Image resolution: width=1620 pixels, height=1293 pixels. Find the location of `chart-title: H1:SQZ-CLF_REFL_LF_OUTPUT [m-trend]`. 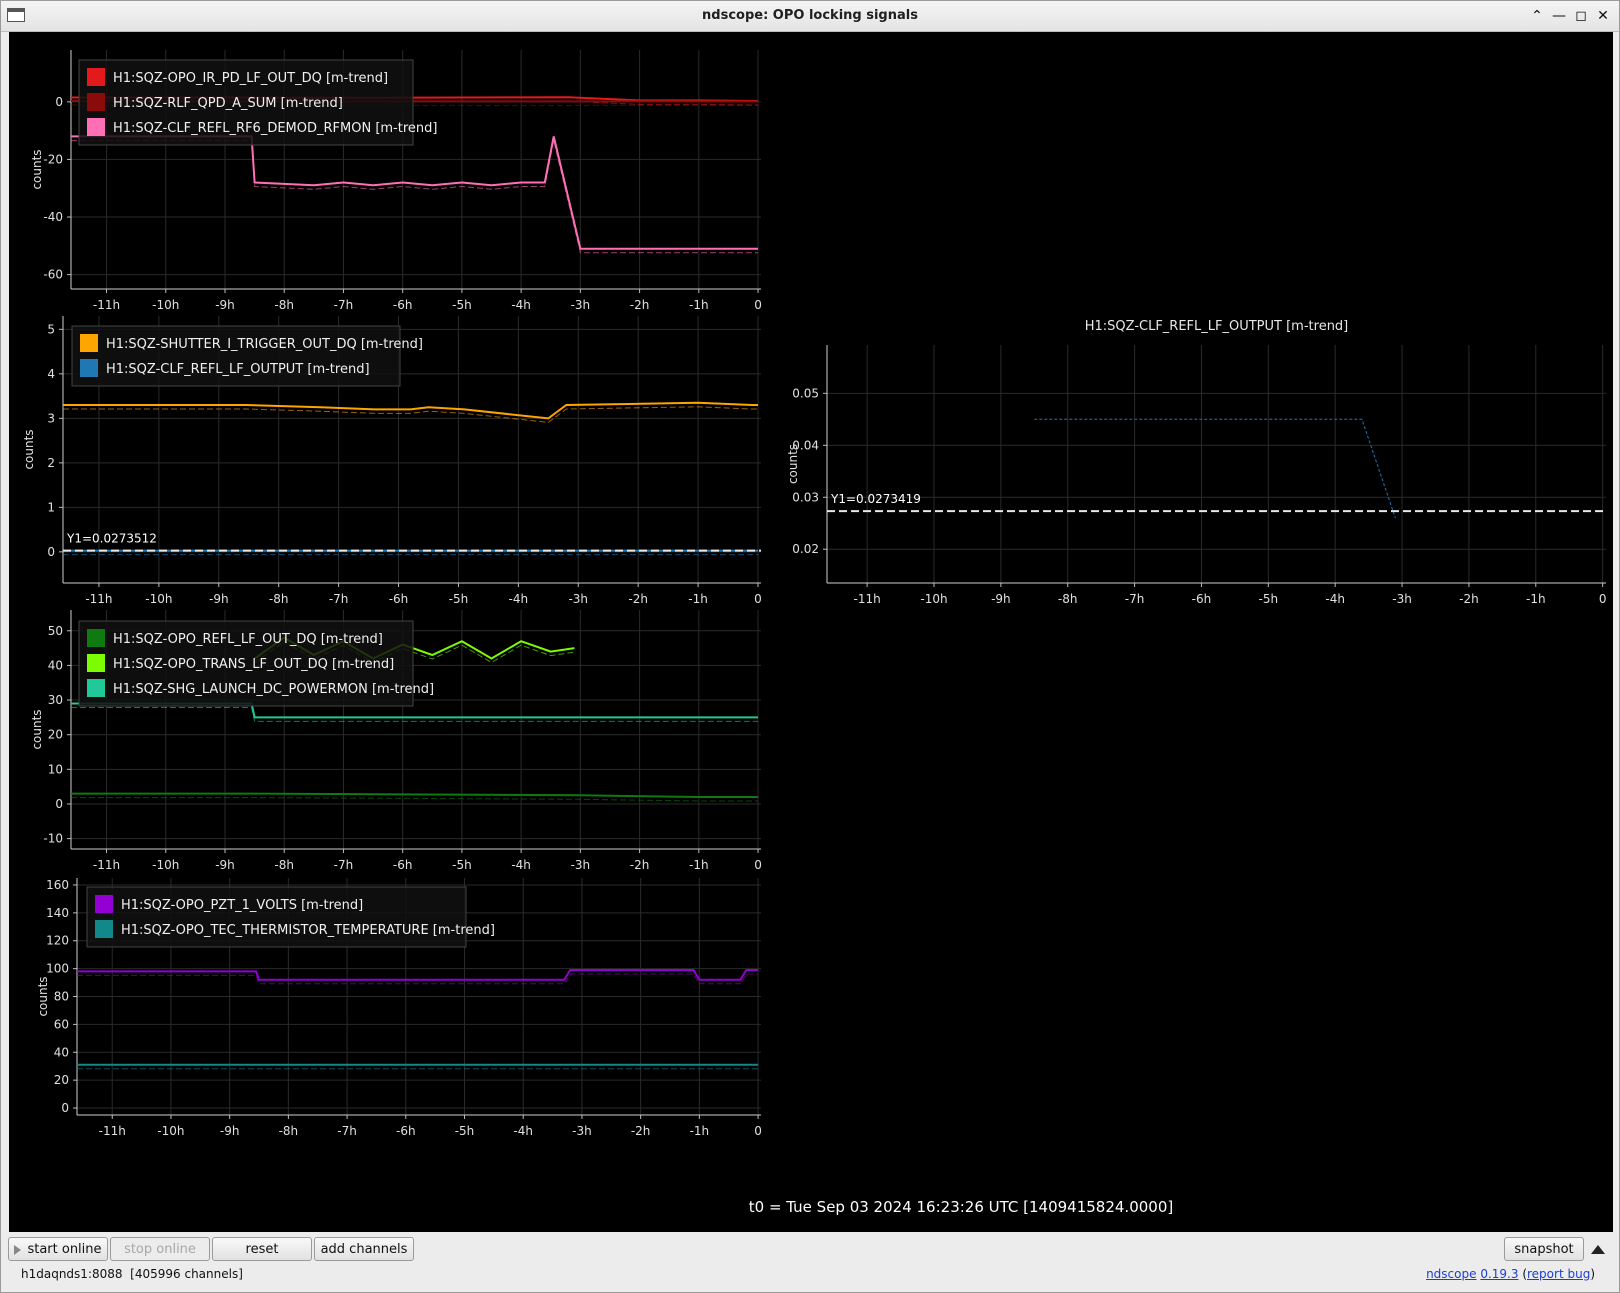

chart-title: H1:SQZ-CLF_REFL_LF_OUTPUT [m-trend] is located at coordinates (1217, 326).